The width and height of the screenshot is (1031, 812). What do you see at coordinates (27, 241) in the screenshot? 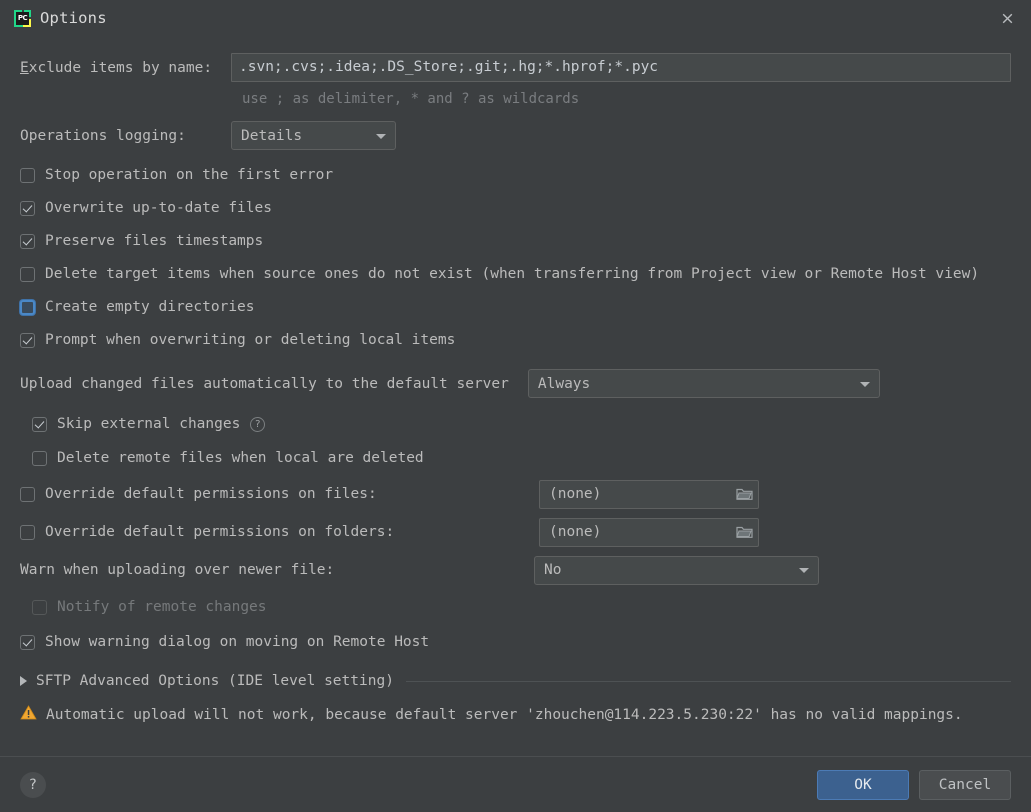
I see `checkbox-preserve-timestamps` at bounding box center [27, 241].